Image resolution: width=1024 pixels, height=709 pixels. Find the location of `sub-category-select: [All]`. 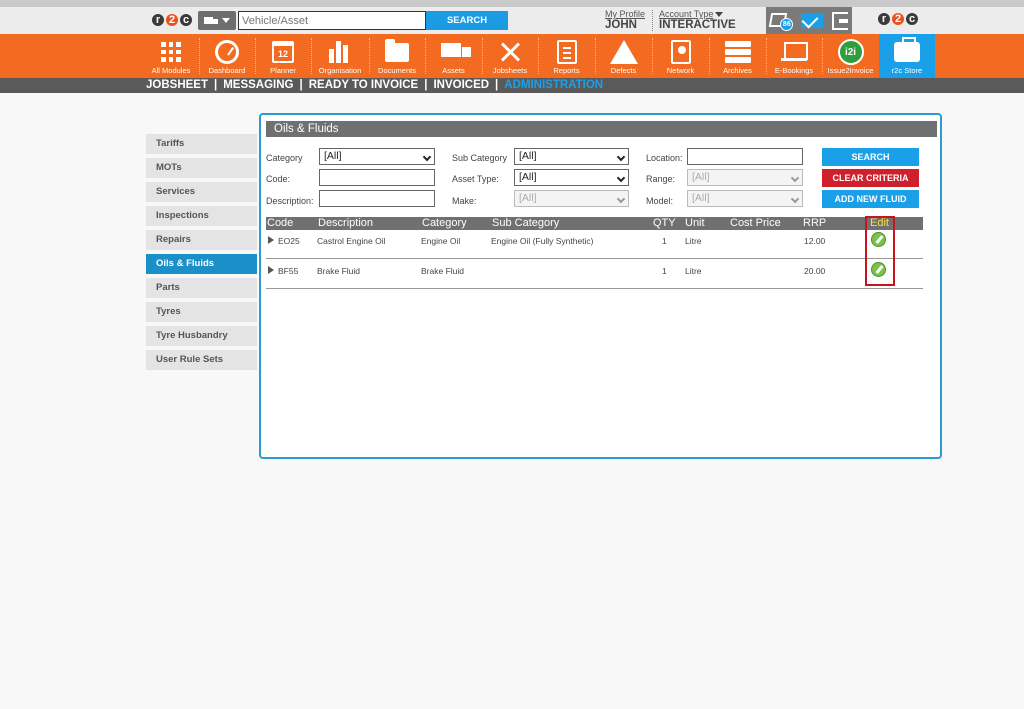

sub-category-select: [All] is located at coordinates (571, 156).